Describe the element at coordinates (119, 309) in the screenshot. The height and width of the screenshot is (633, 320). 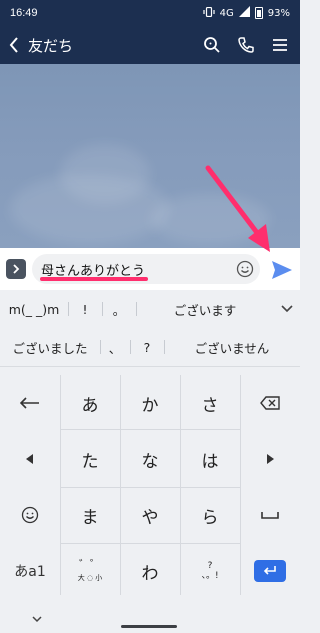
I see `suggestion-item: 。` at that location.